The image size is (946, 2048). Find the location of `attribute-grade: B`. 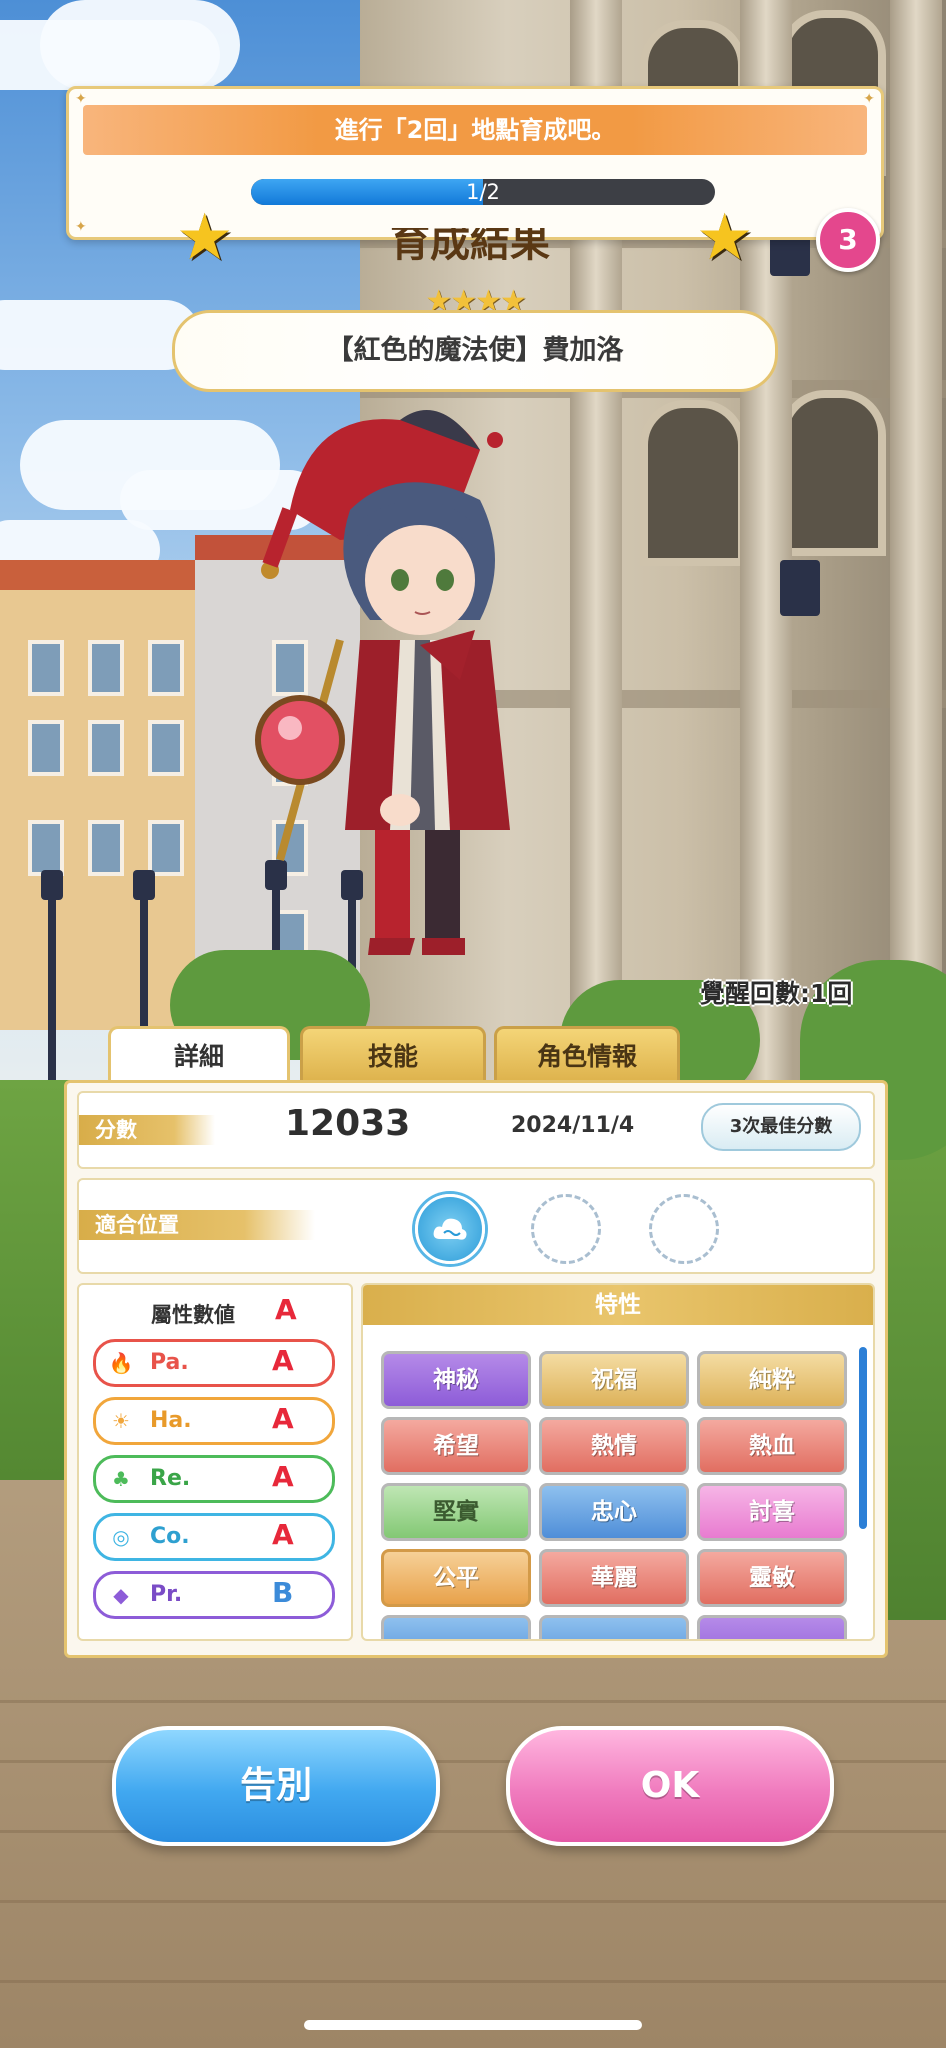

attribute-grade: B is located at coordinates (283, 1592).